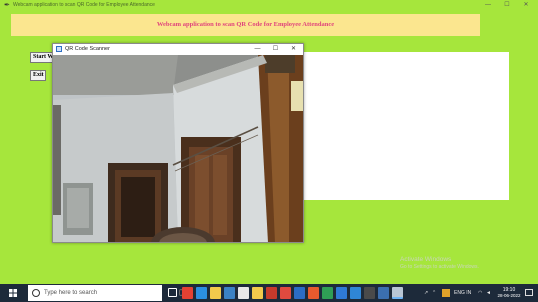 Image resolution: width=538 pixels, height=302 pixels. Describe the element at coordinates (383, 293) in the screenshot. I see `python-icon` at that location.